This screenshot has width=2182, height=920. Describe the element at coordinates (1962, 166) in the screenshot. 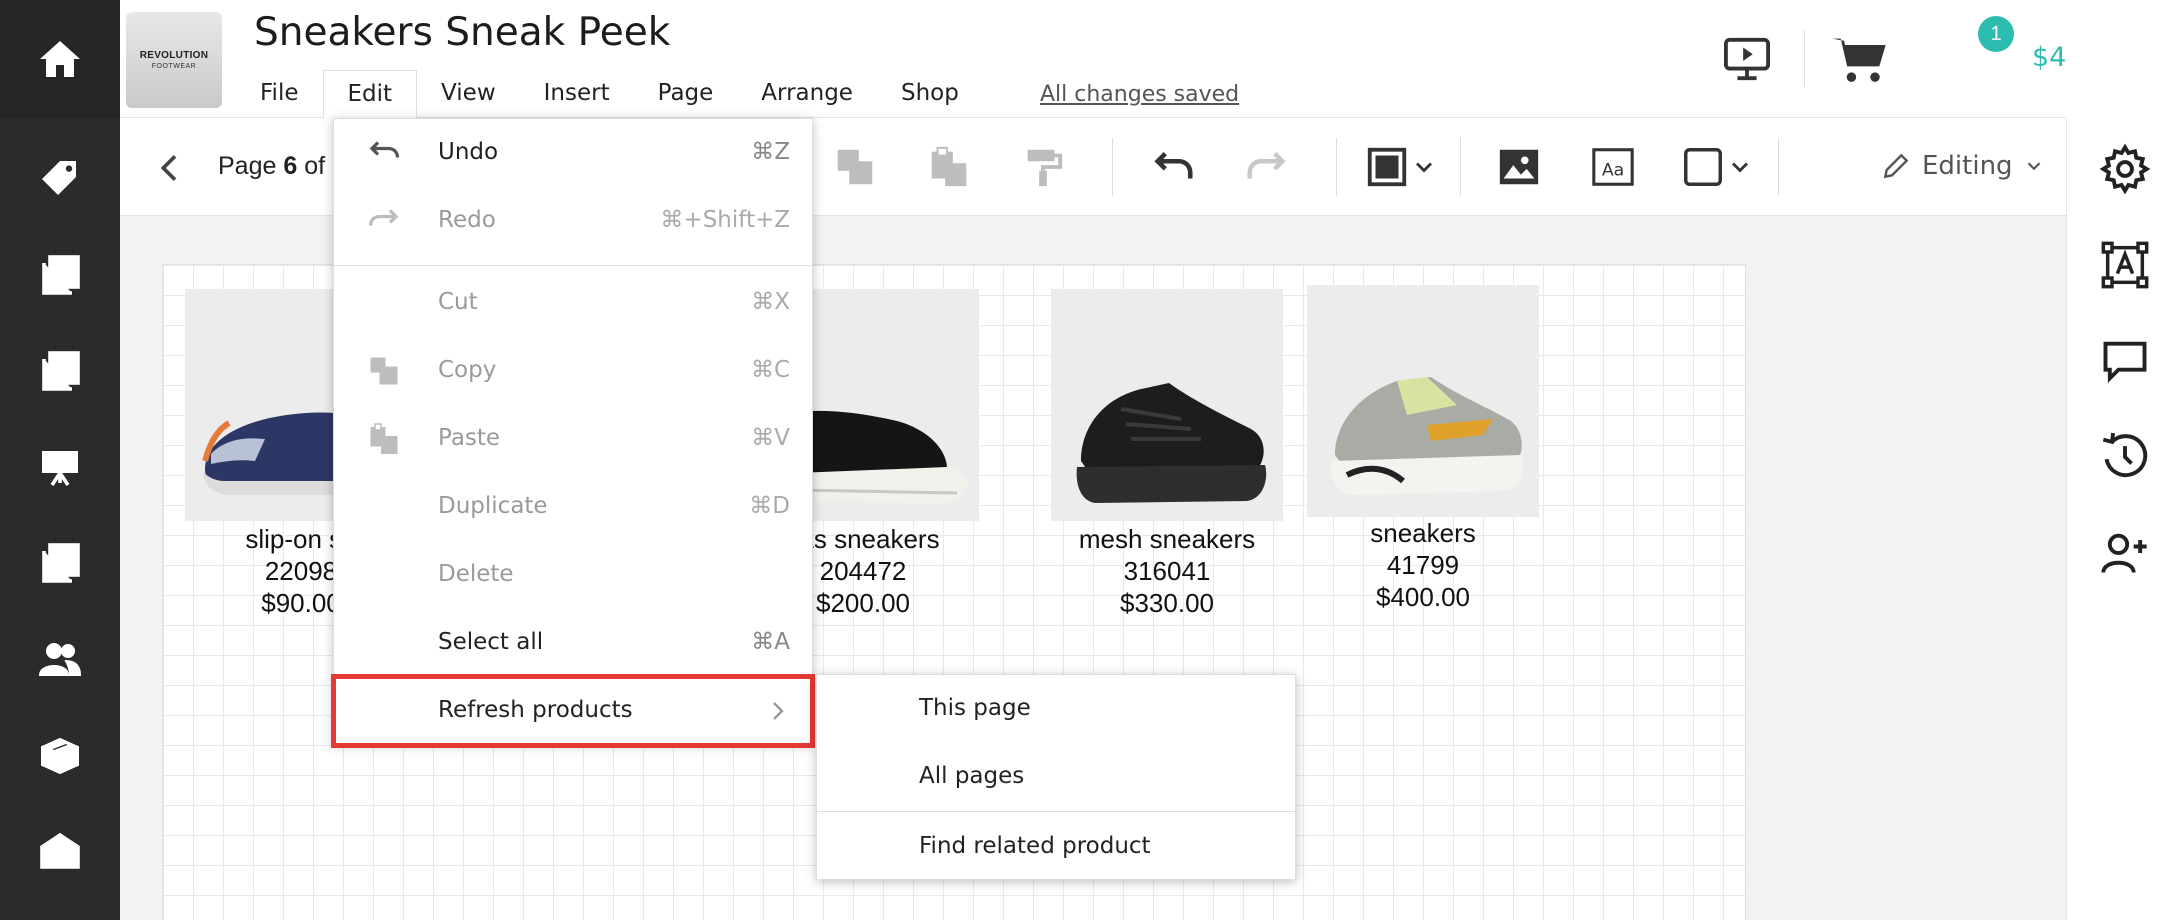

I see `editing-mode-dropdown: Editing` at that location.